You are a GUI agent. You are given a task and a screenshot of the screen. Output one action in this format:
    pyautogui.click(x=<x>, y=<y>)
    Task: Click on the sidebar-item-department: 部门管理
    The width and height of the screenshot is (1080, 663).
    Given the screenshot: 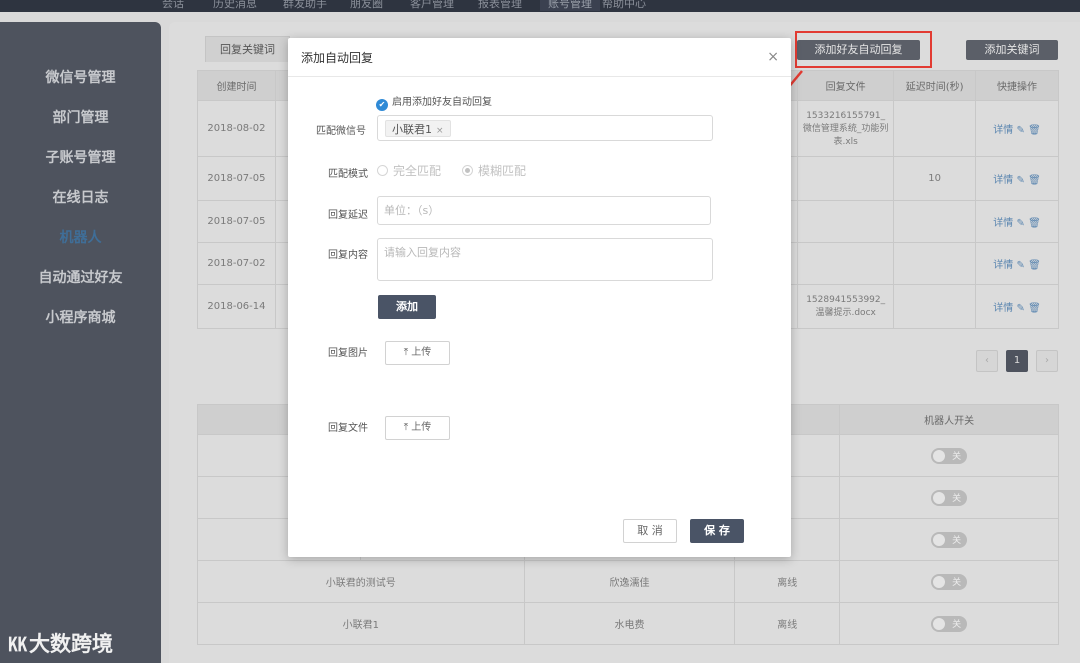 What is the action you would take?
    pyautogui.click(x=80, y=117)
    